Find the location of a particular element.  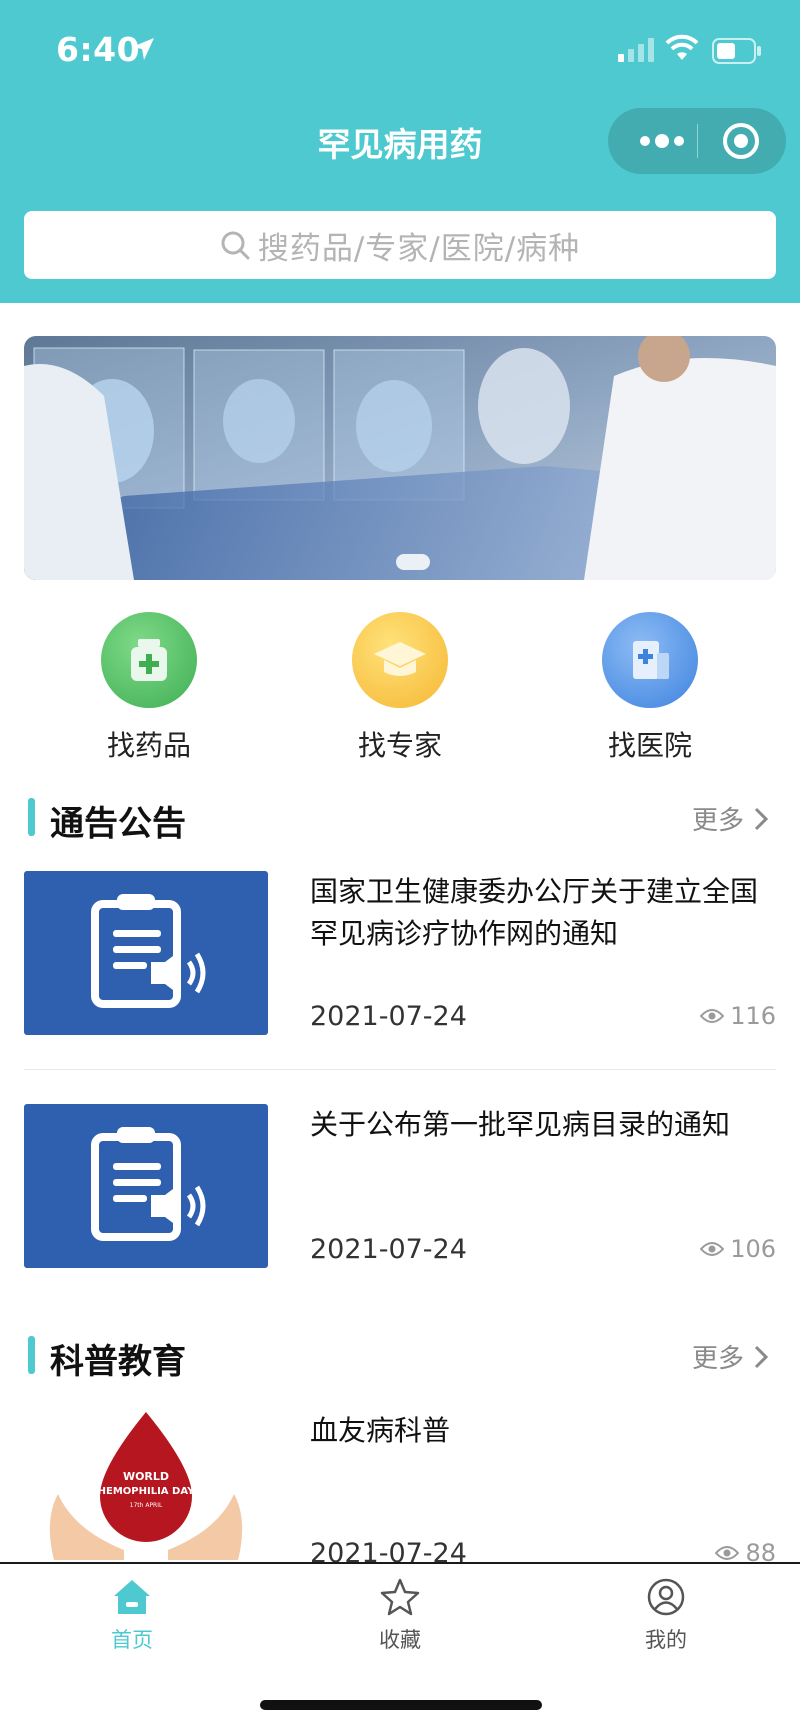

list-divider is located at coordinates (400, 1069).